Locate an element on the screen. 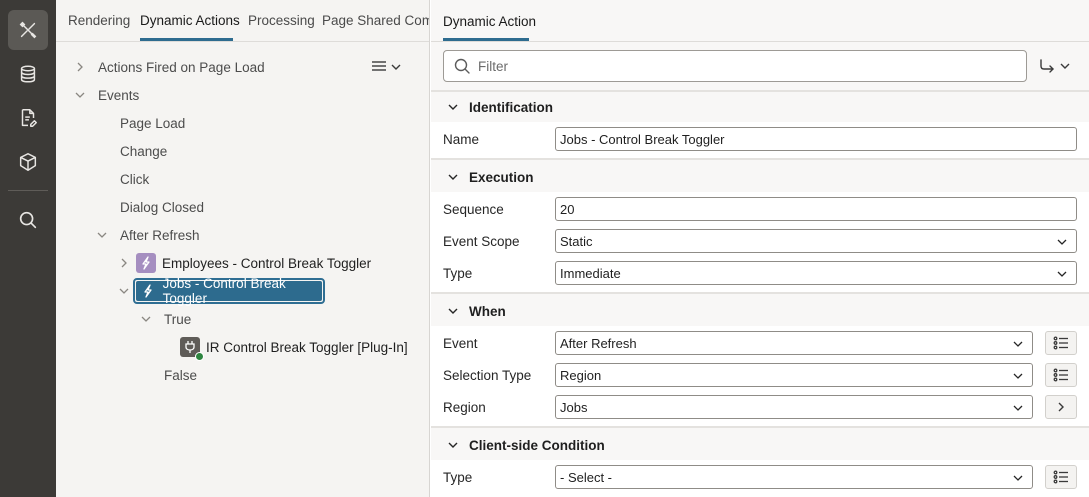 The height and width of the screenshot is (497, 1089). selection-type-label: Selection Type is located at coordinates (487, 375).